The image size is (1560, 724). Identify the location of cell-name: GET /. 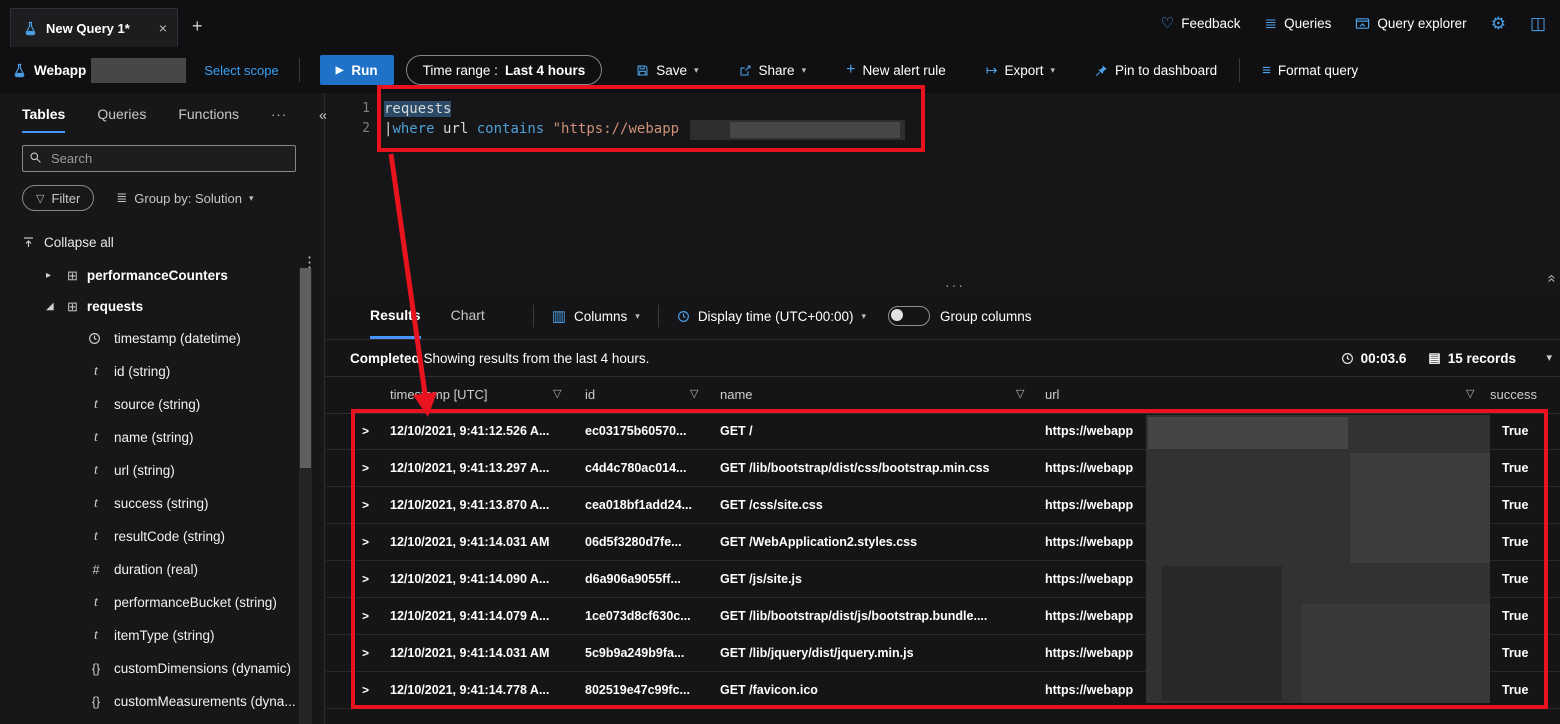
(736, 431).